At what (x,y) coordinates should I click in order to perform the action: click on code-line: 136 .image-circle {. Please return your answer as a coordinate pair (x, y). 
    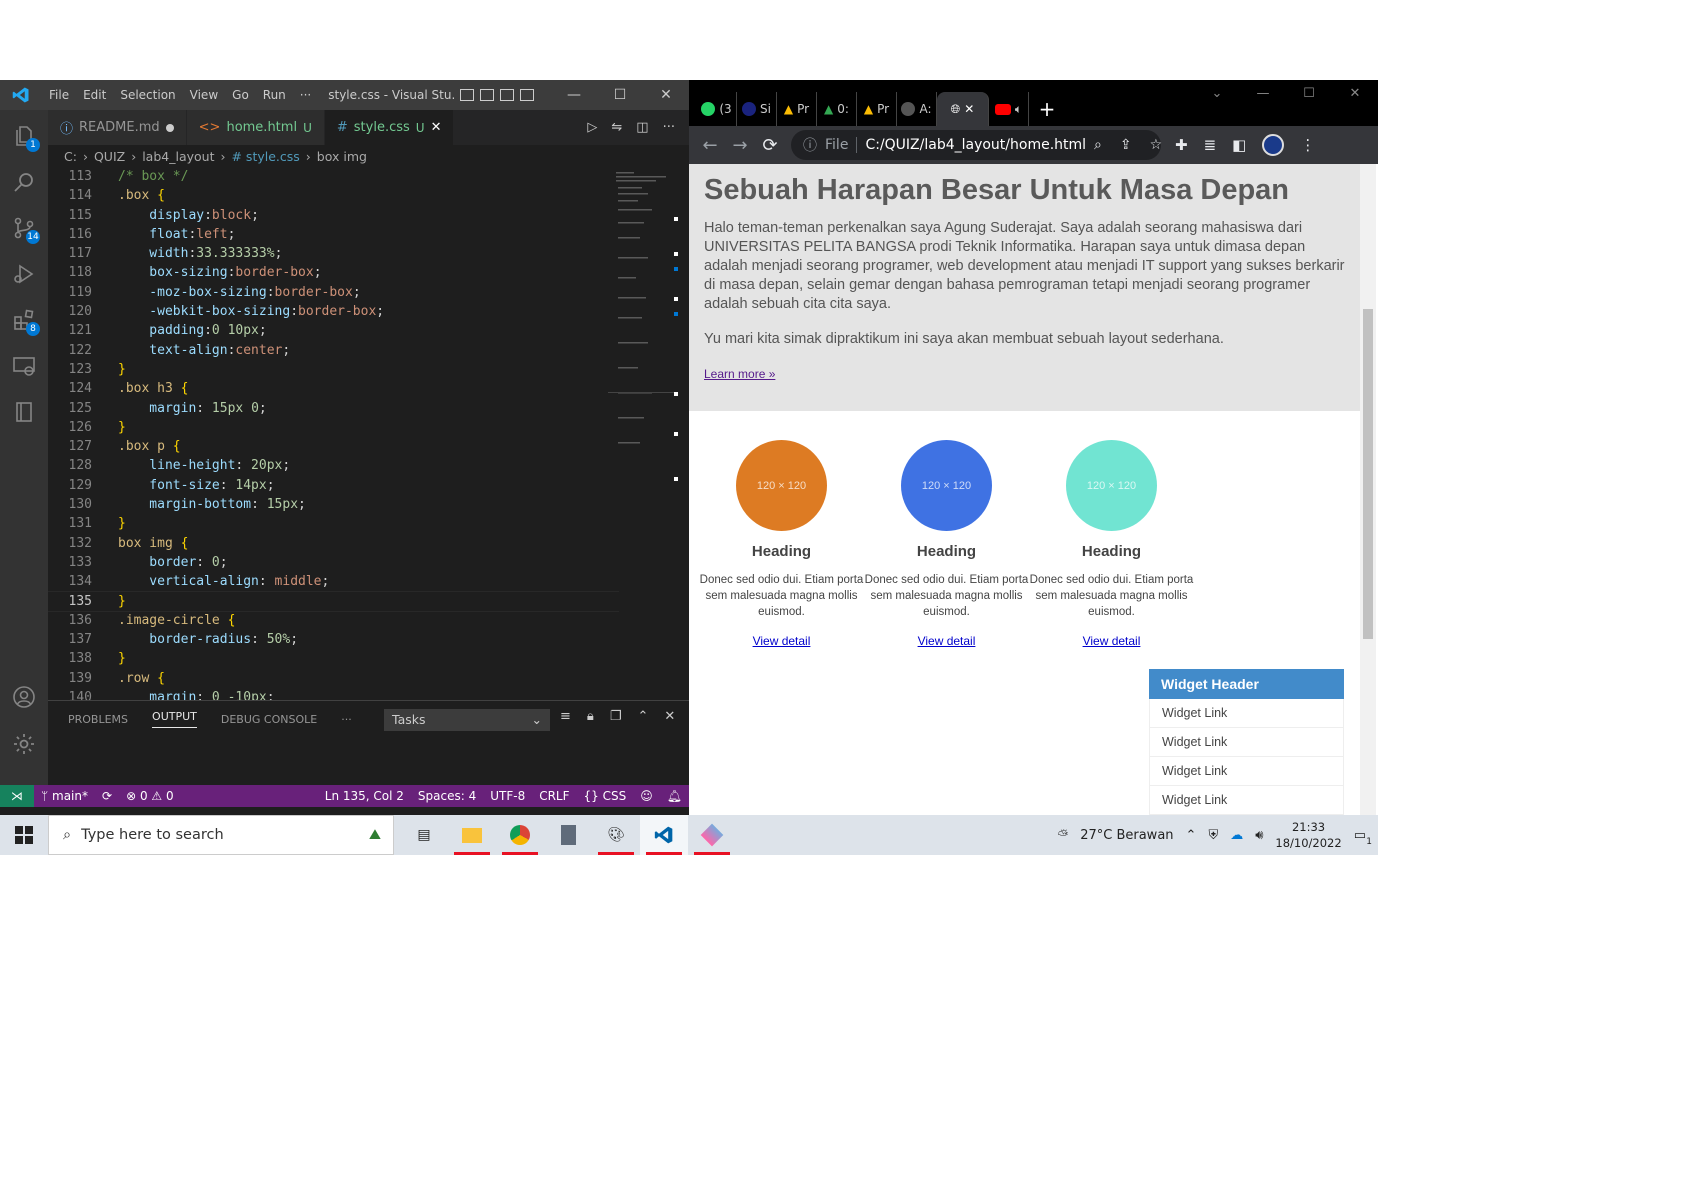
    Looking at the image, I should click on (333, 620).